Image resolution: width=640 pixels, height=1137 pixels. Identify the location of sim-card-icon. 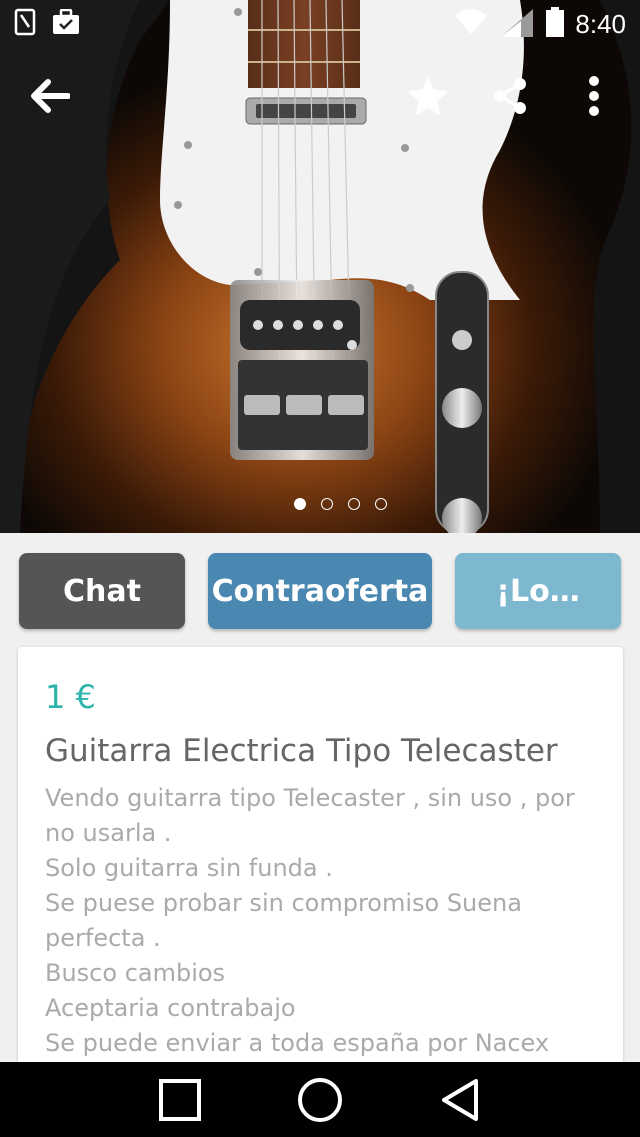
(25, 24).